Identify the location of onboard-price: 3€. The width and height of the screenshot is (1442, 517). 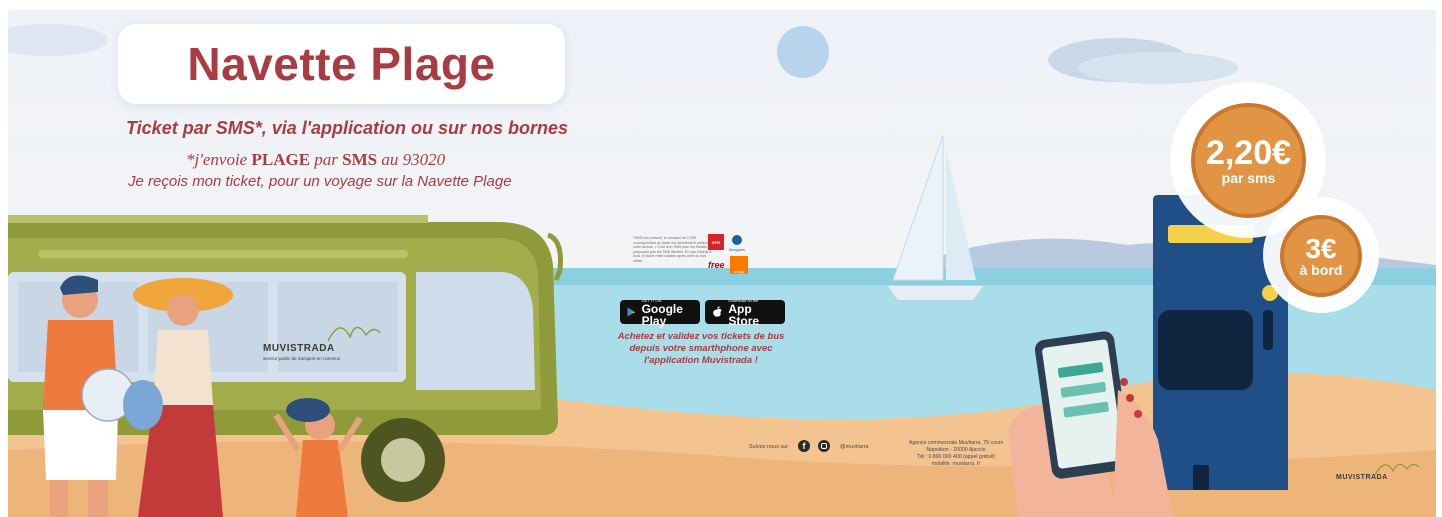
(1321, 248).